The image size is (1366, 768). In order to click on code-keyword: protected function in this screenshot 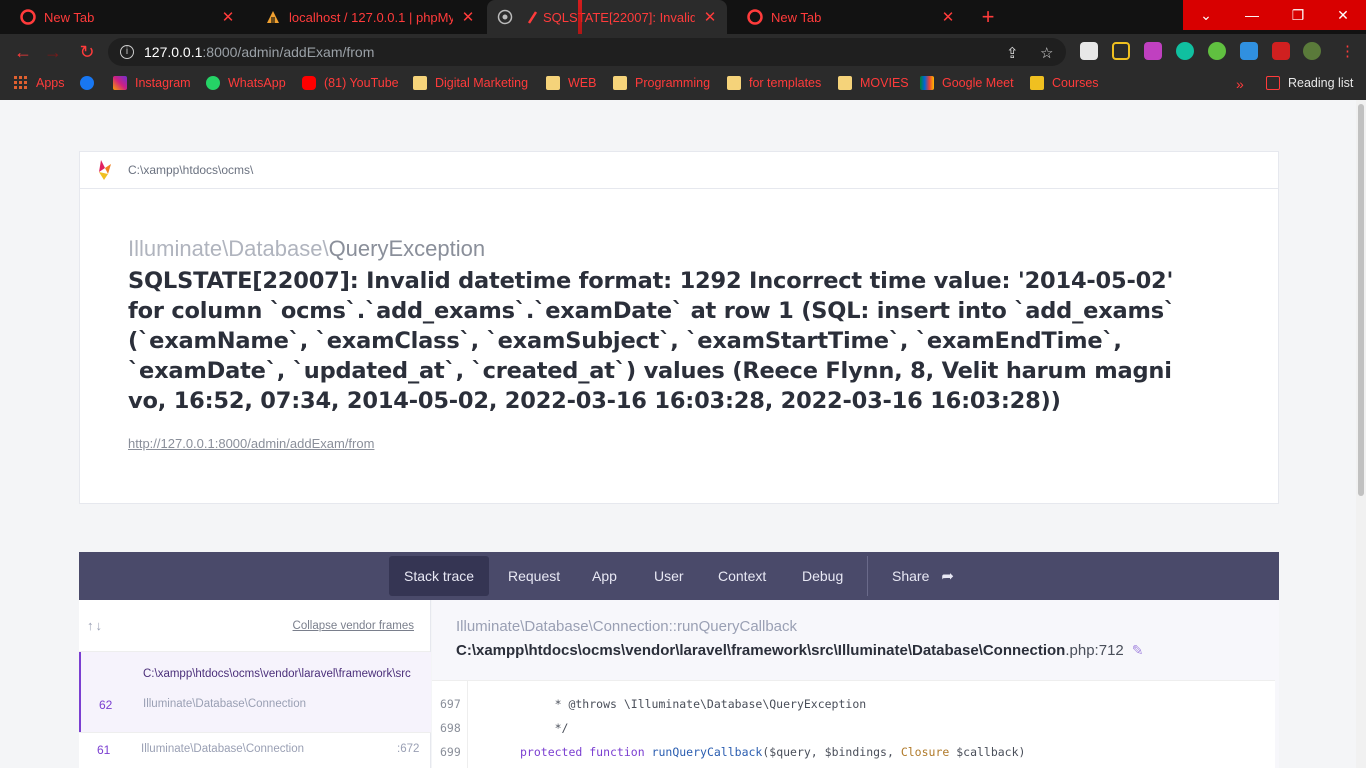, I will do `click(586, 752)`.